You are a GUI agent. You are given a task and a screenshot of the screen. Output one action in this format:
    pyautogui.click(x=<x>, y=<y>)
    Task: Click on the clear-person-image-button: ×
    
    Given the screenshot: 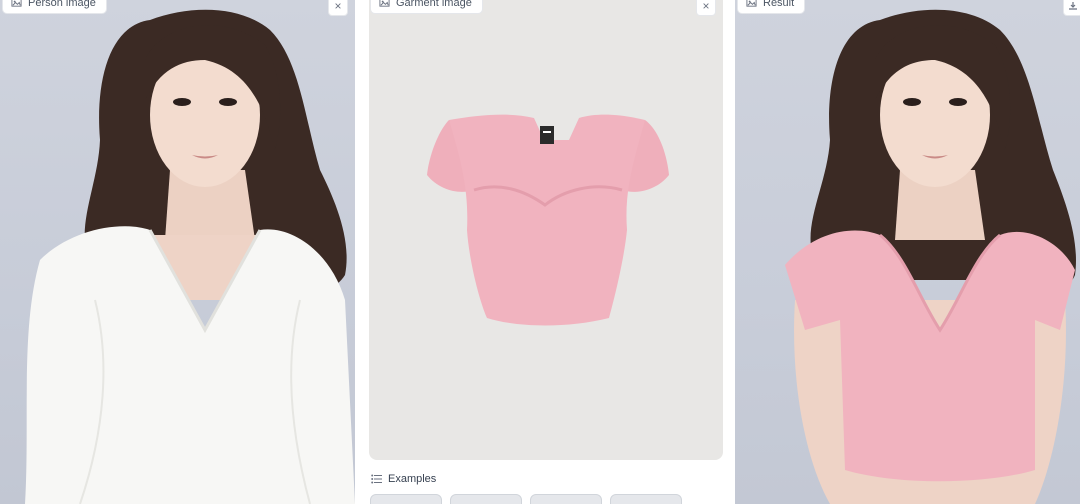 What is the action you would take?
    pyautogui.click(x=338, y=8)
    